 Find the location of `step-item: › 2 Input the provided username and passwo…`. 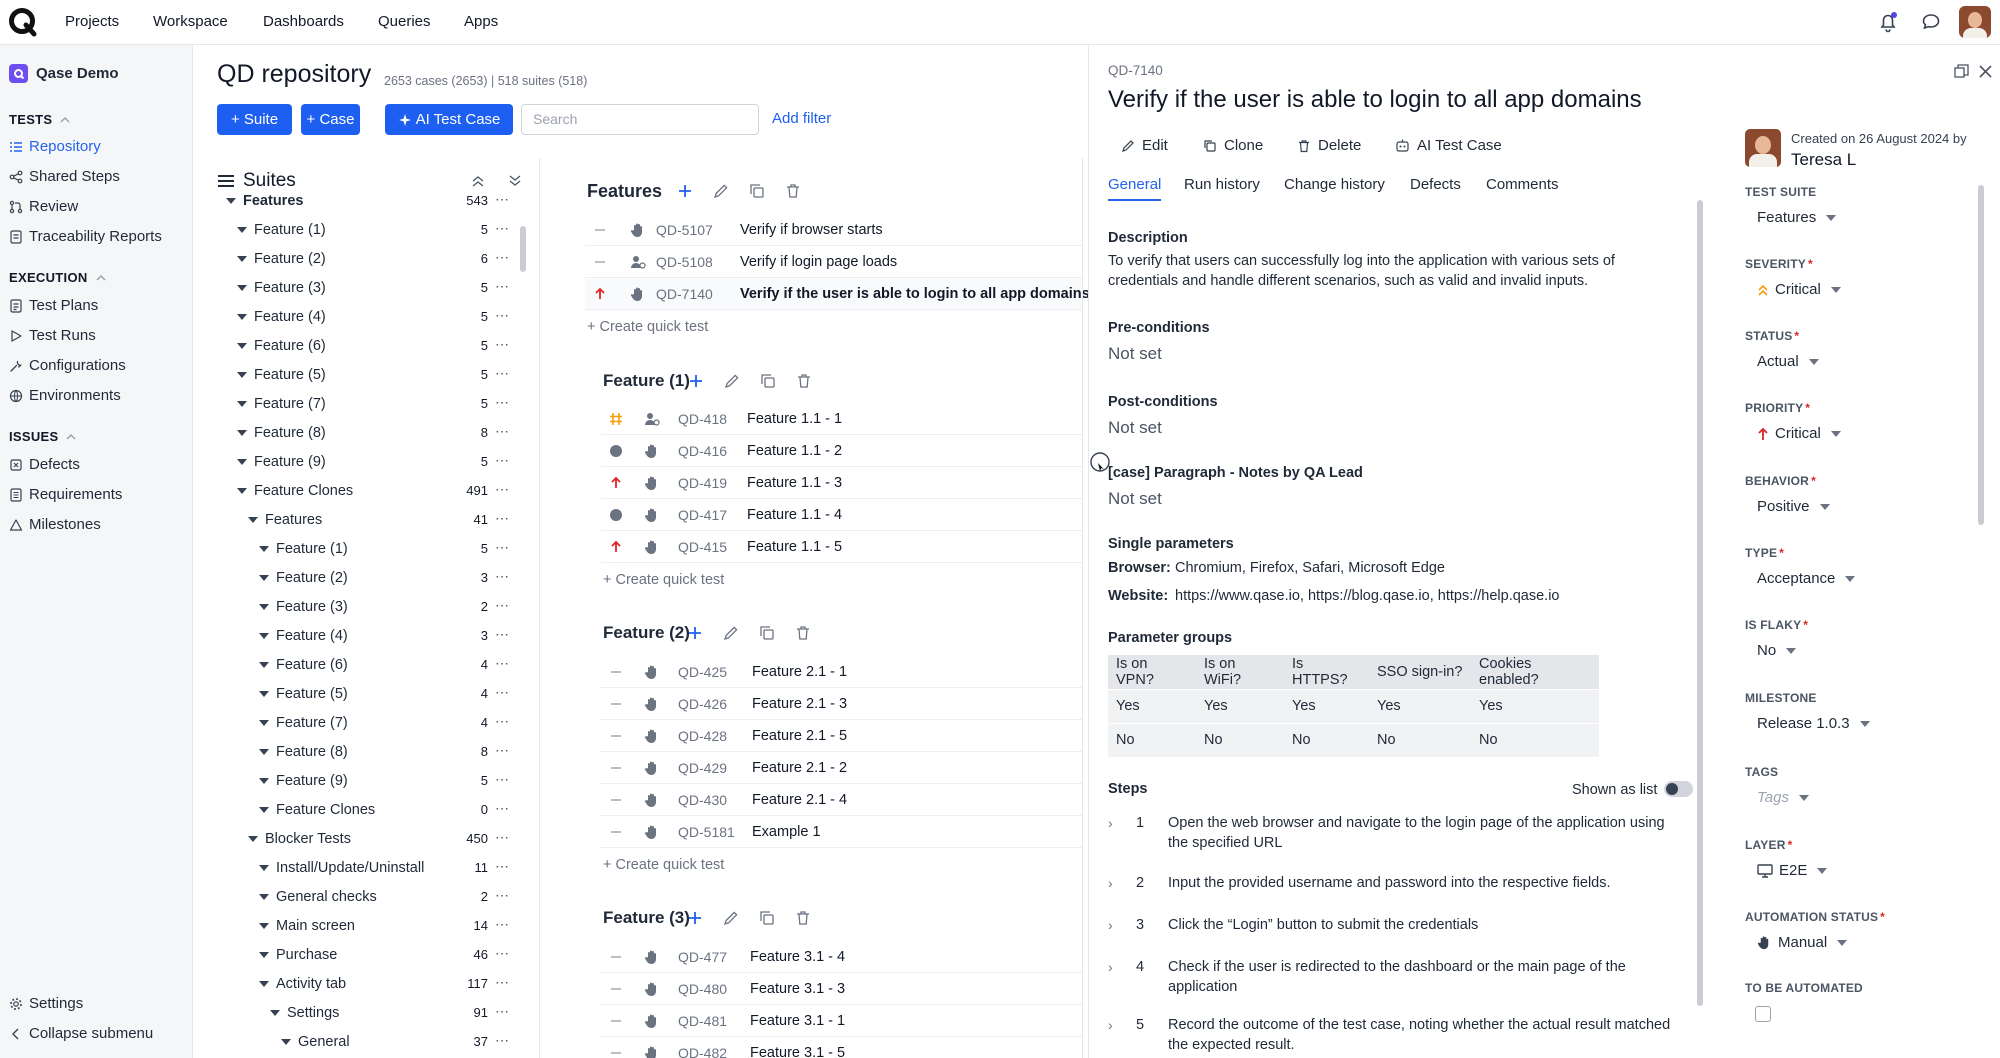

step-item: › 2 Input the provided username and passwo… is located at coordinates (1398, 894).